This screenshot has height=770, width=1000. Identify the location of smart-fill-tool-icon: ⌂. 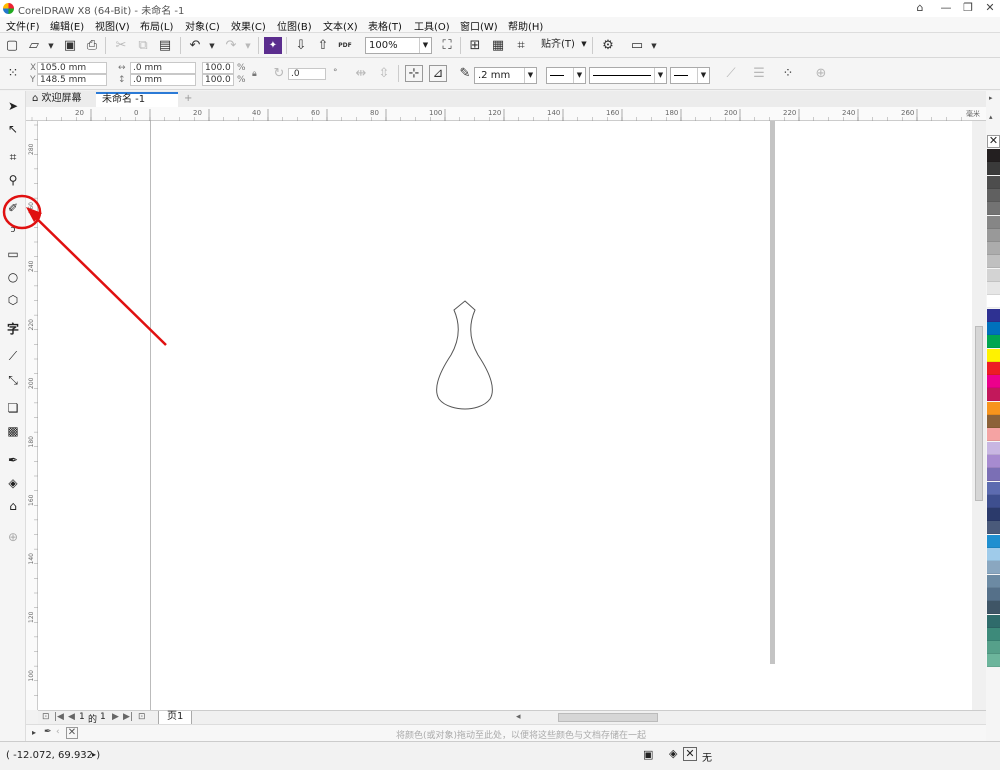
(13, 506).